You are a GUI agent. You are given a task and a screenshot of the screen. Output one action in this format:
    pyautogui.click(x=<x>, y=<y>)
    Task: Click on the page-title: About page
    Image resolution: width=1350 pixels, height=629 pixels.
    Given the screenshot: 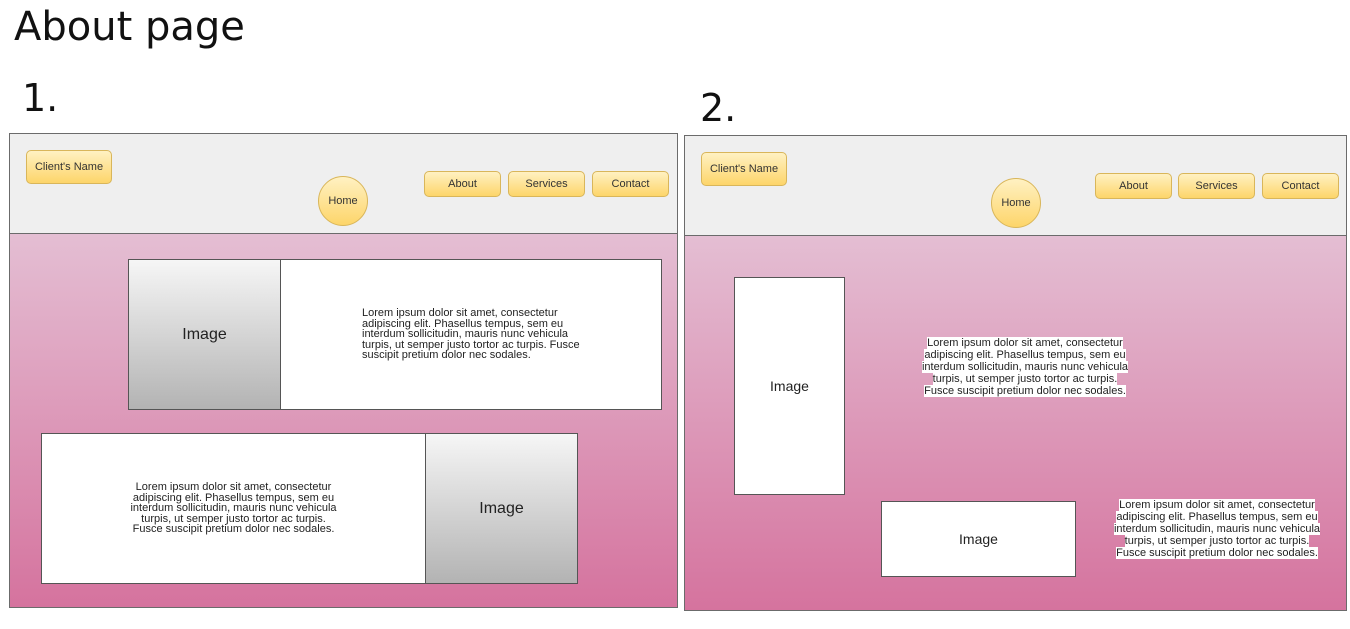 What is the action you would take?
    pyautogui.click(x=129, y=27)
    